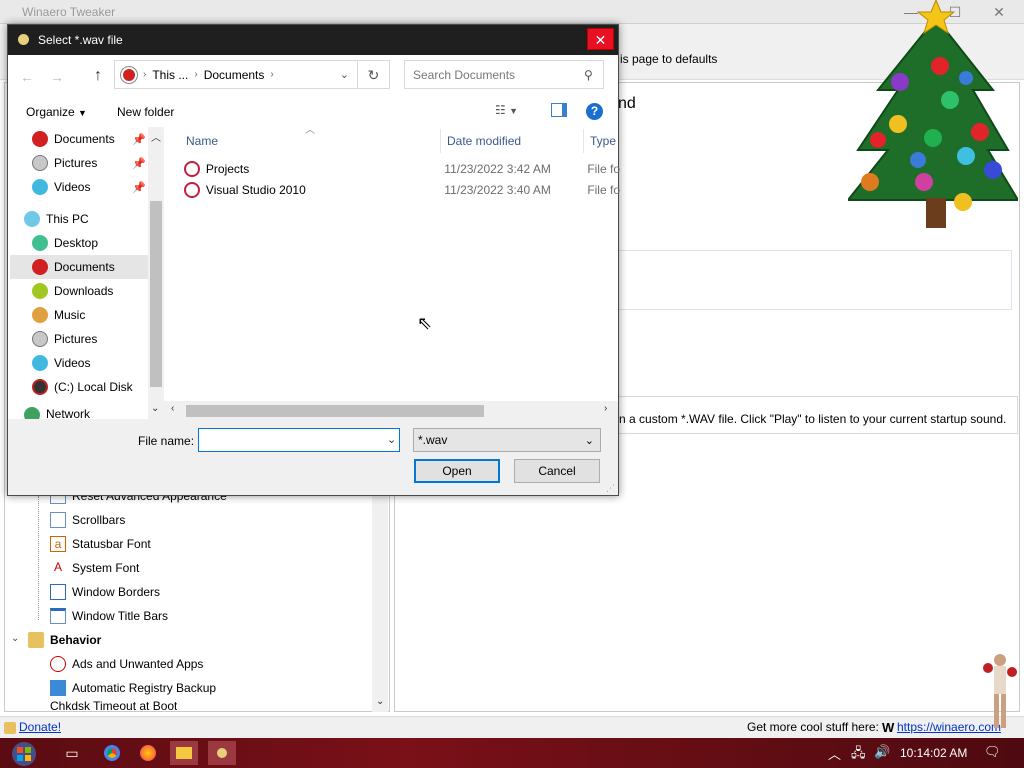 This screenshot has width=1024, height=768. Describe the element at coordinates (57, 77) in the screenshot. I see `forward-arrow-icon: →` at that location.